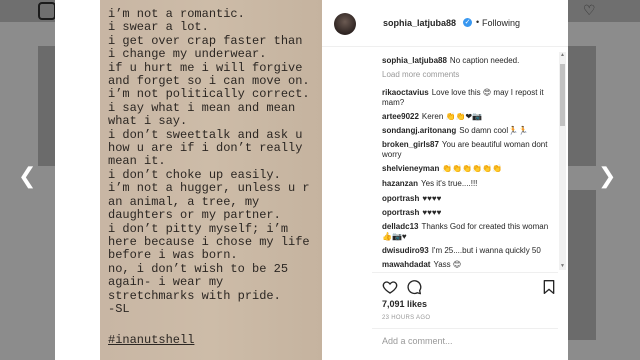 The width and height of the screenshot is (640, 360). I want to click on comment-bubble-icon, so click(414, 287).